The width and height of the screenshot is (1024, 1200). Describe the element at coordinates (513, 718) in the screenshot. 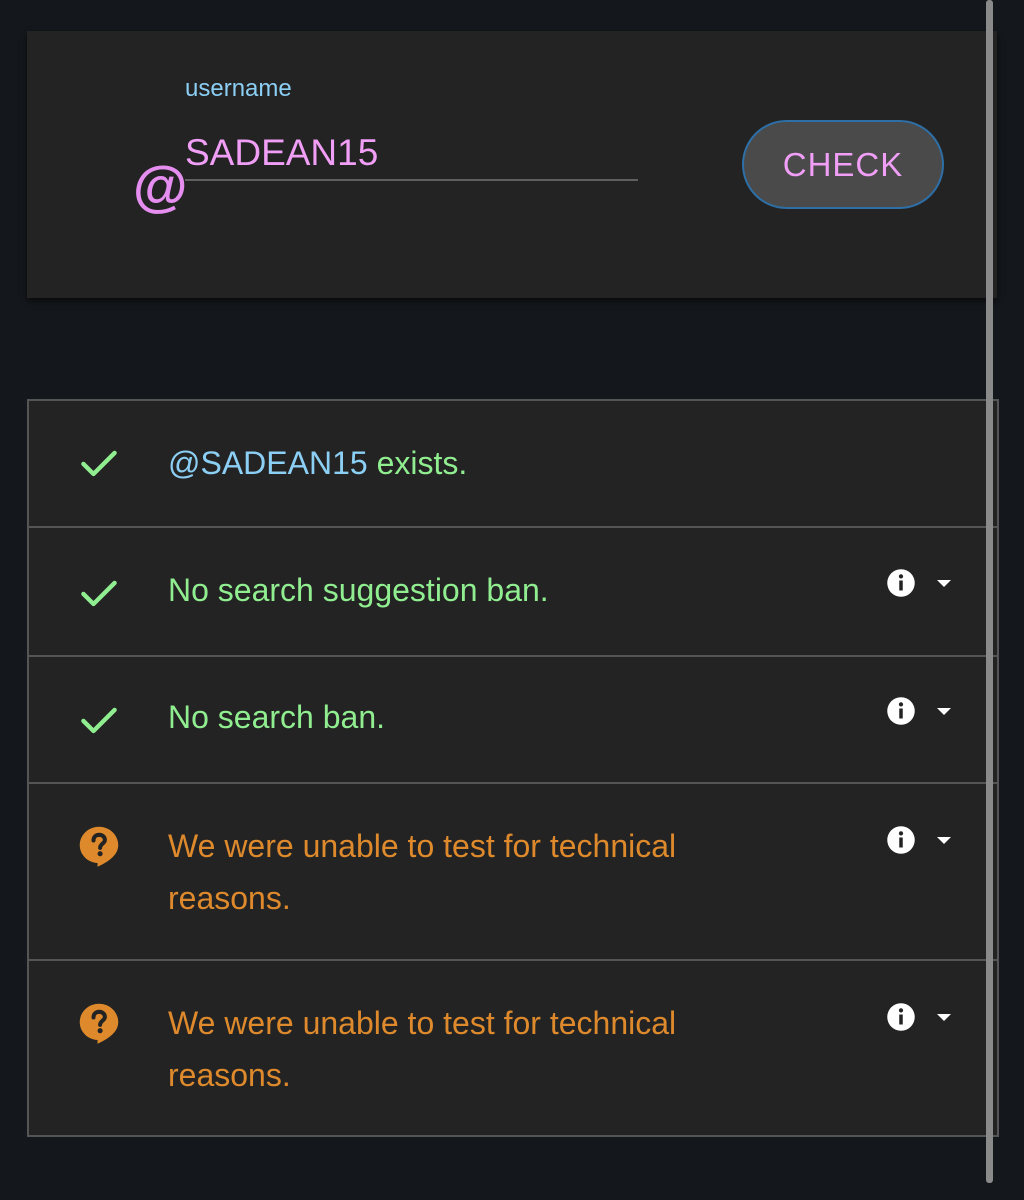

I see `result-row-search-ban: No search ban.` at that location.